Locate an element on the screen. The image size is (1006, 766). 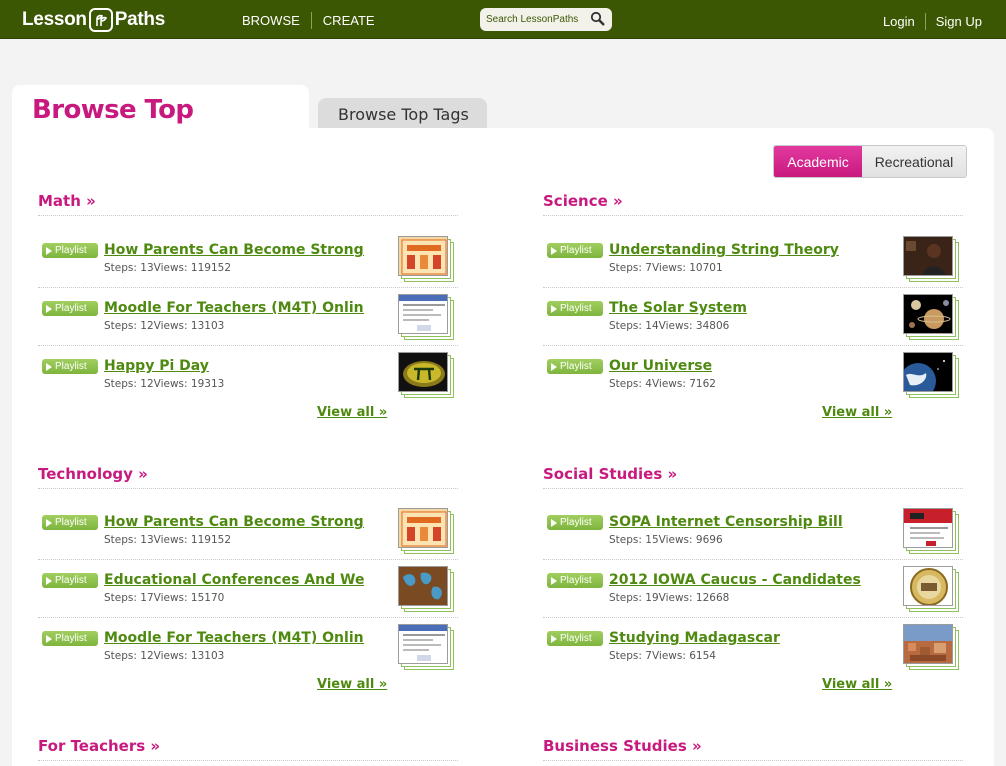
section-for-teachers: For Teachers » is located at coordinates (248, 749).